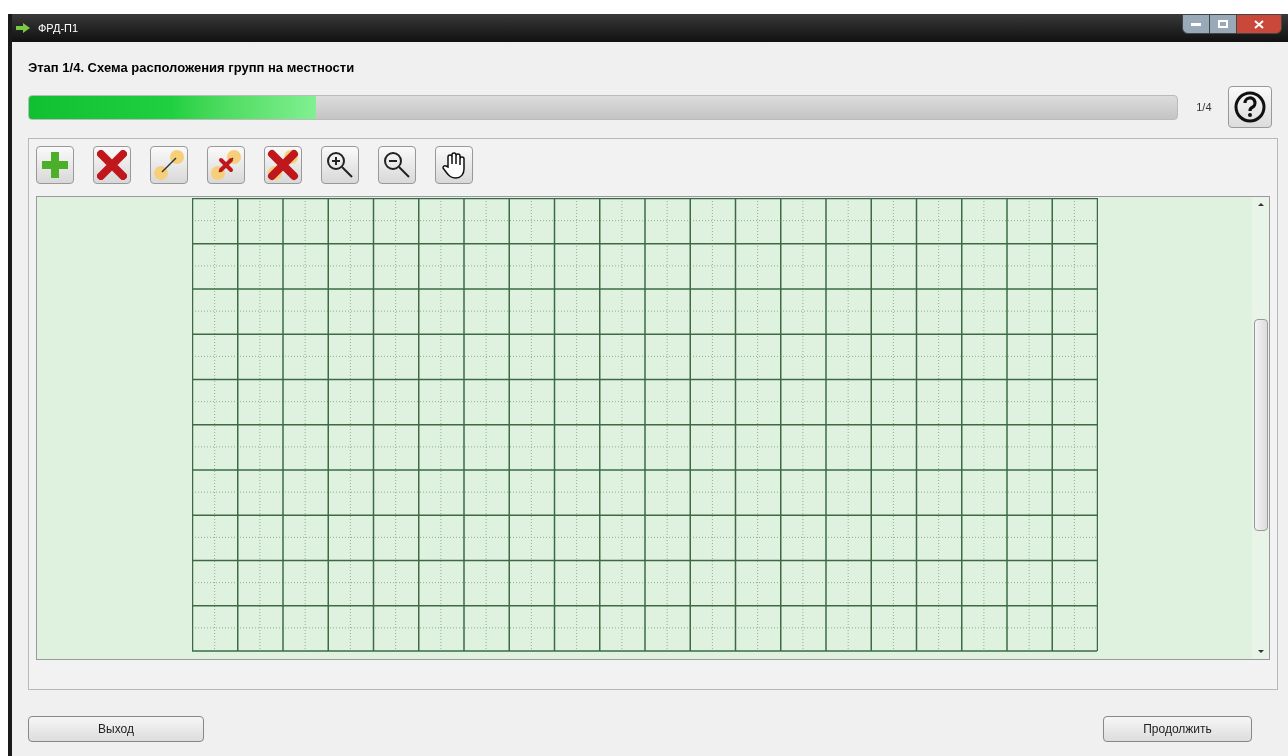  Describe the element at coordinates (116, 729) in the screenshot. I see `exit-button: Выход` at that location.